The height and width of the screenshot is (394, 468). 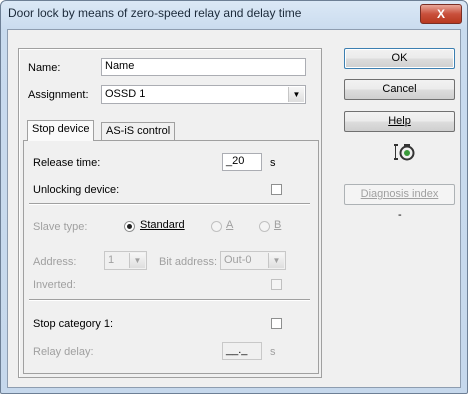 What do you see at coordinates (399, 194) in the screenshot?
I see `diagnosis-index-button: Diagnosis index` at bounding box center [399, 194].